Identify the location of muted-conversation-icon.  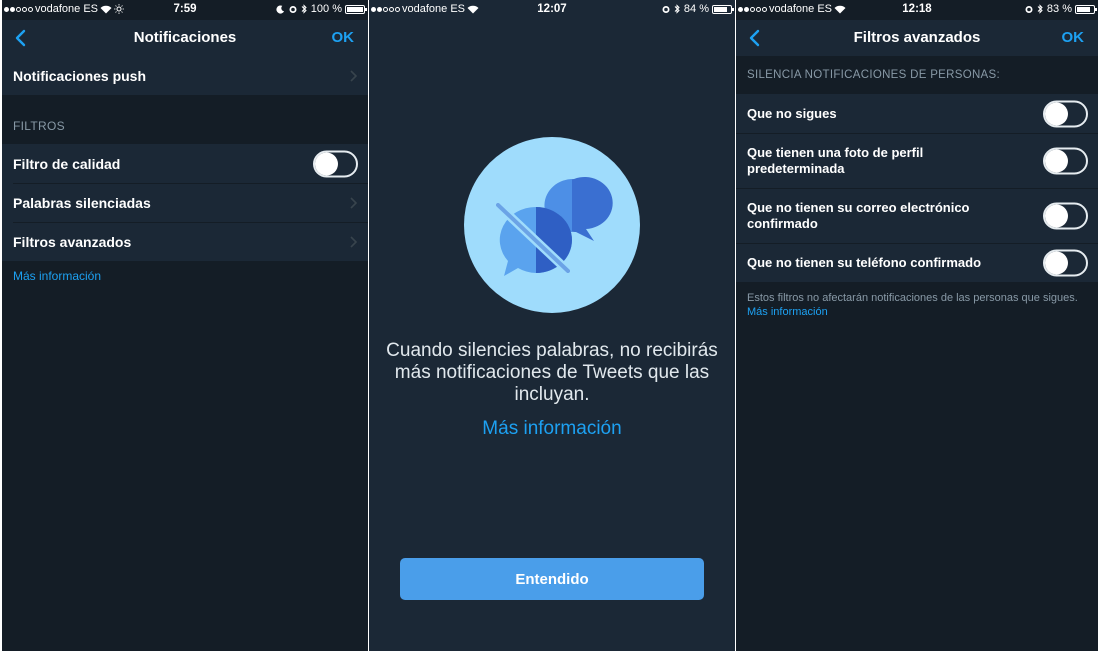
(552, 225).